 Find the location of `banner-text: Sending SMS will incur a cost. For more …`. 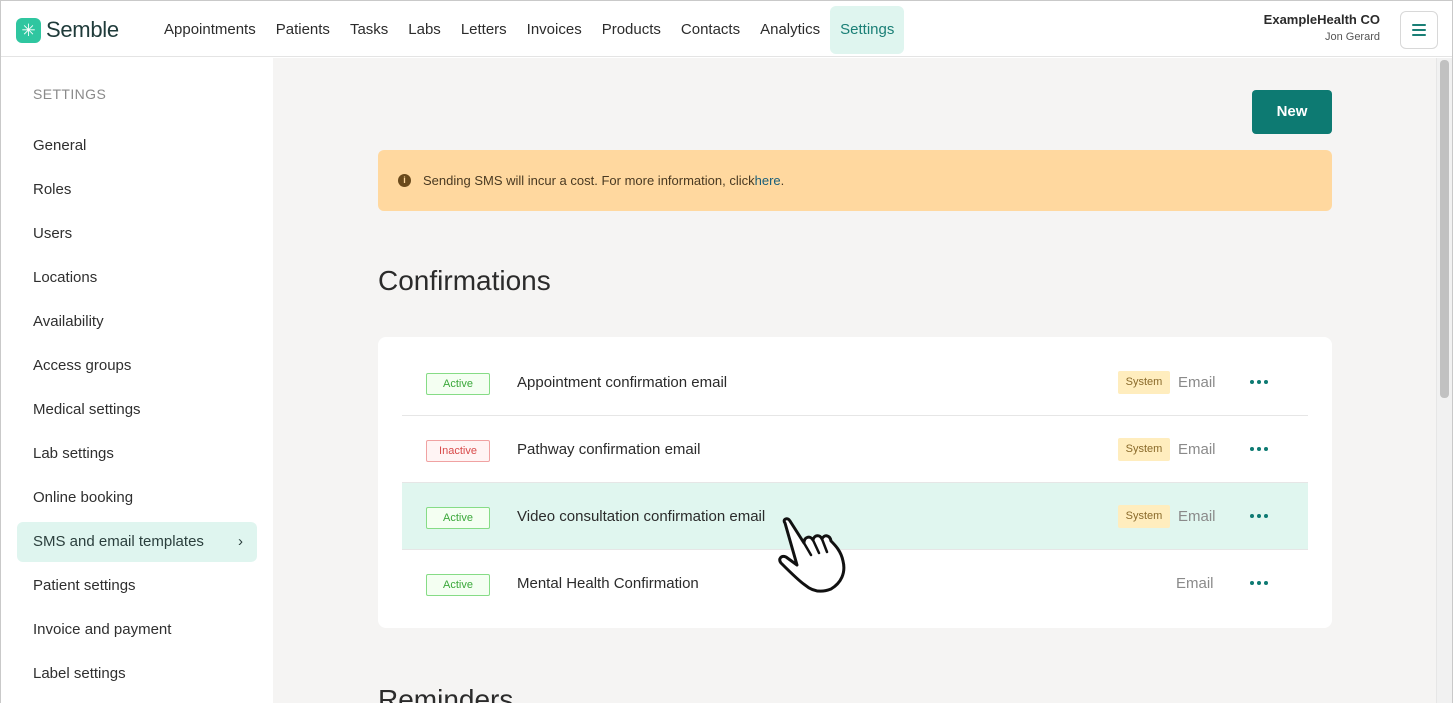

banner-text: Sending SMS will incur a cost. For more … is located at coordinates (589, 180).